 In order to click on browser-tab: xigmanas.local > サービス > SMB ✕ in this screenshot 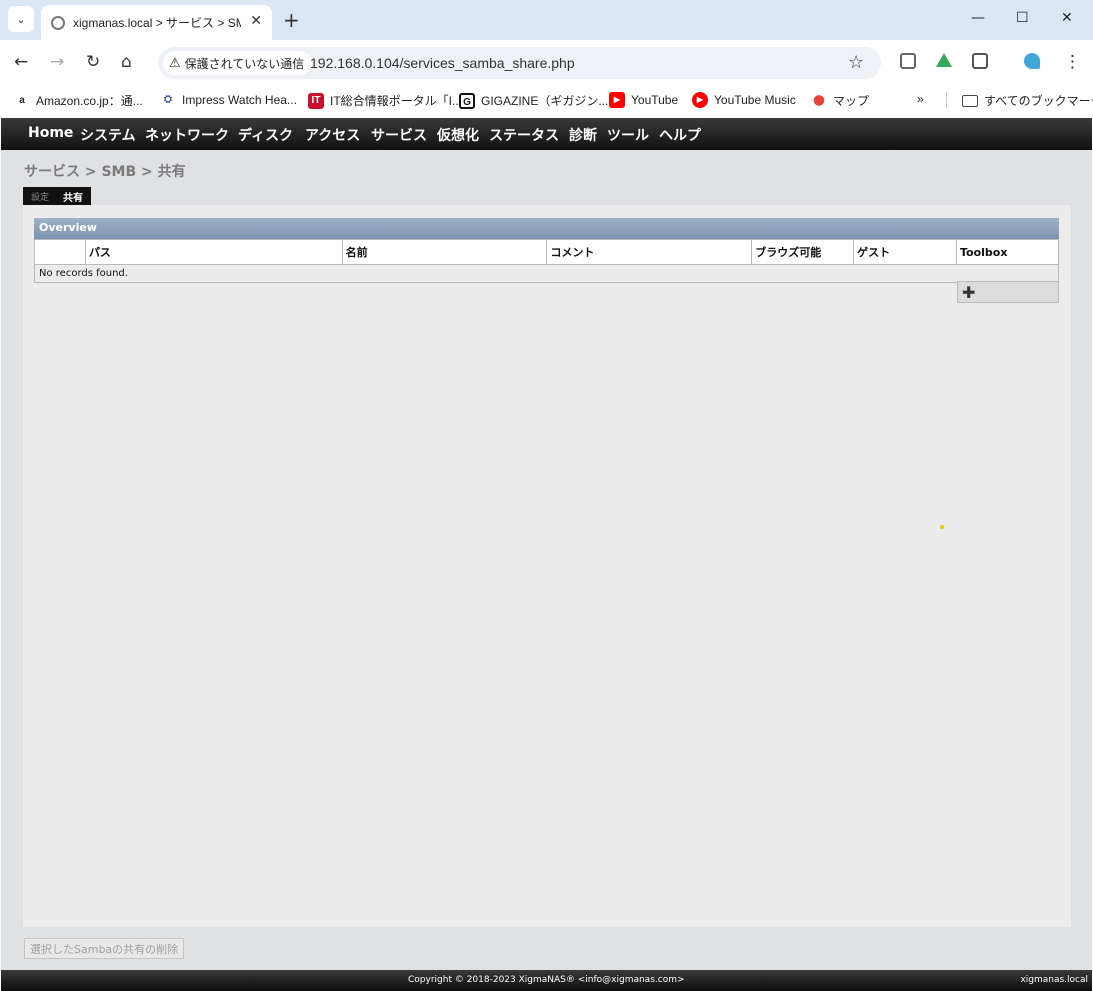, I will do `click(156, 22)`.